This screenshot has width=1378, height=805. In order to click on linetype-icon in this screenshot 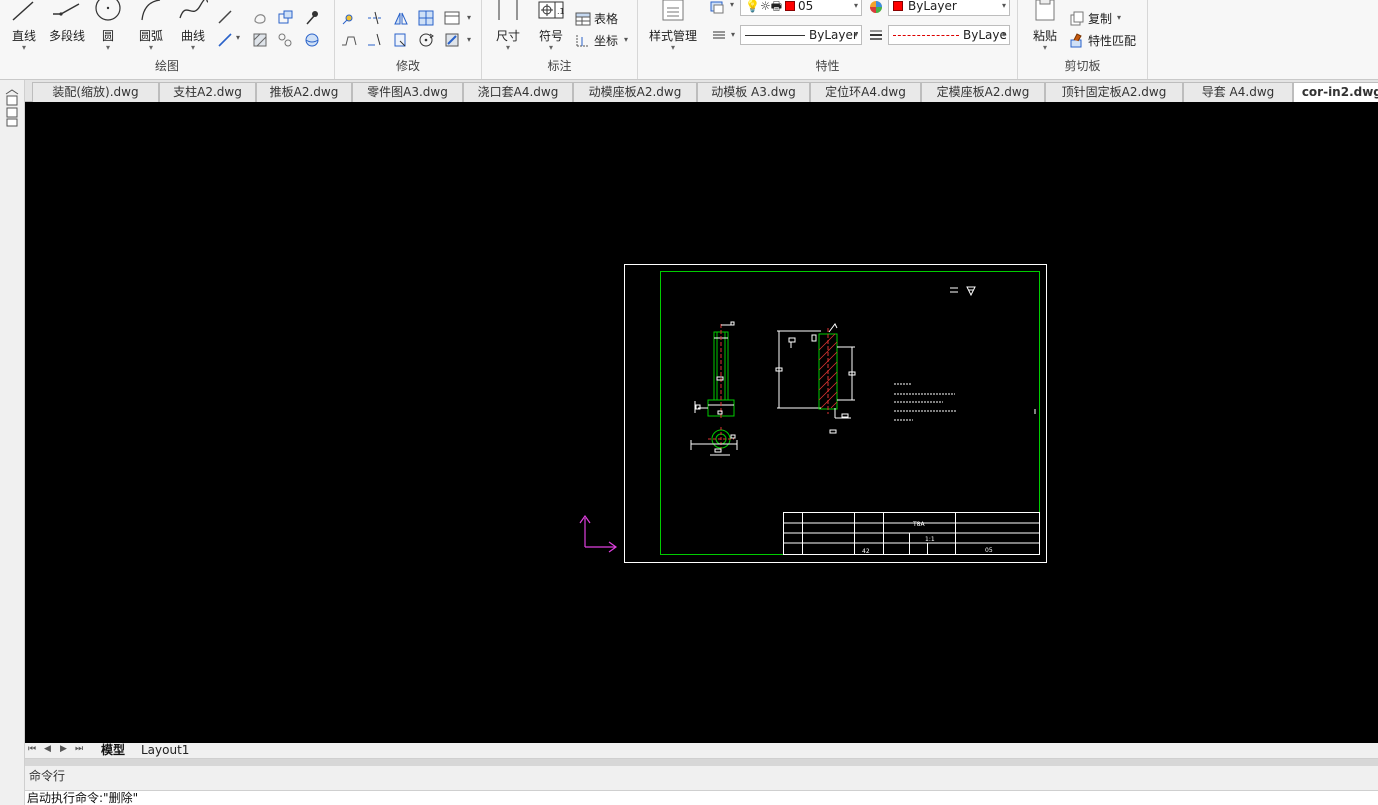, I will do `click(719, 35)`.